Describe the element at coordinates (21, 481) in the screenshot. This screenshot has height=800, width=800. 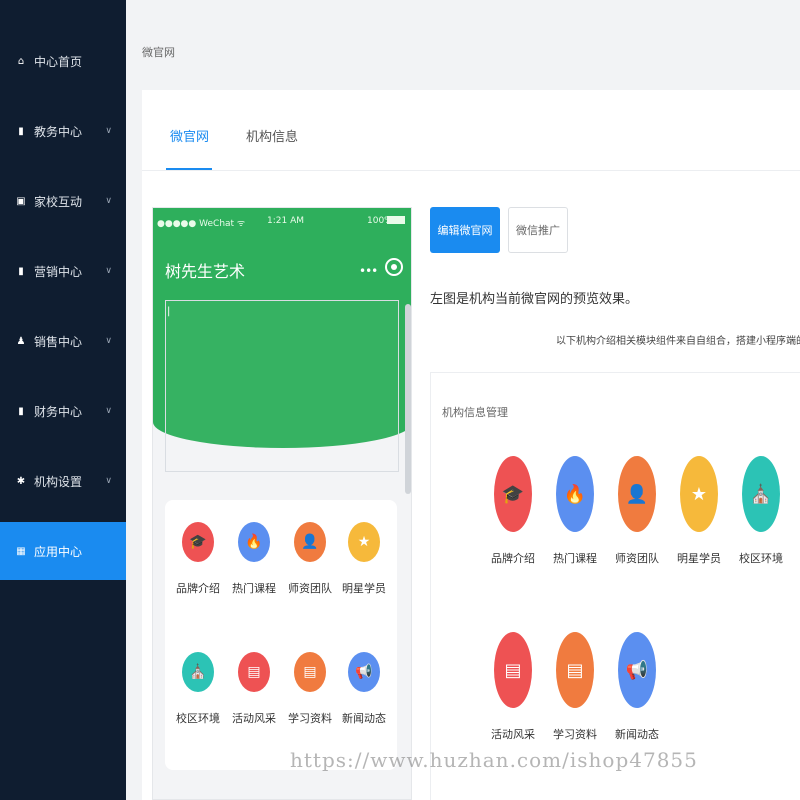
I see `gear-icon: ✱` at that location.